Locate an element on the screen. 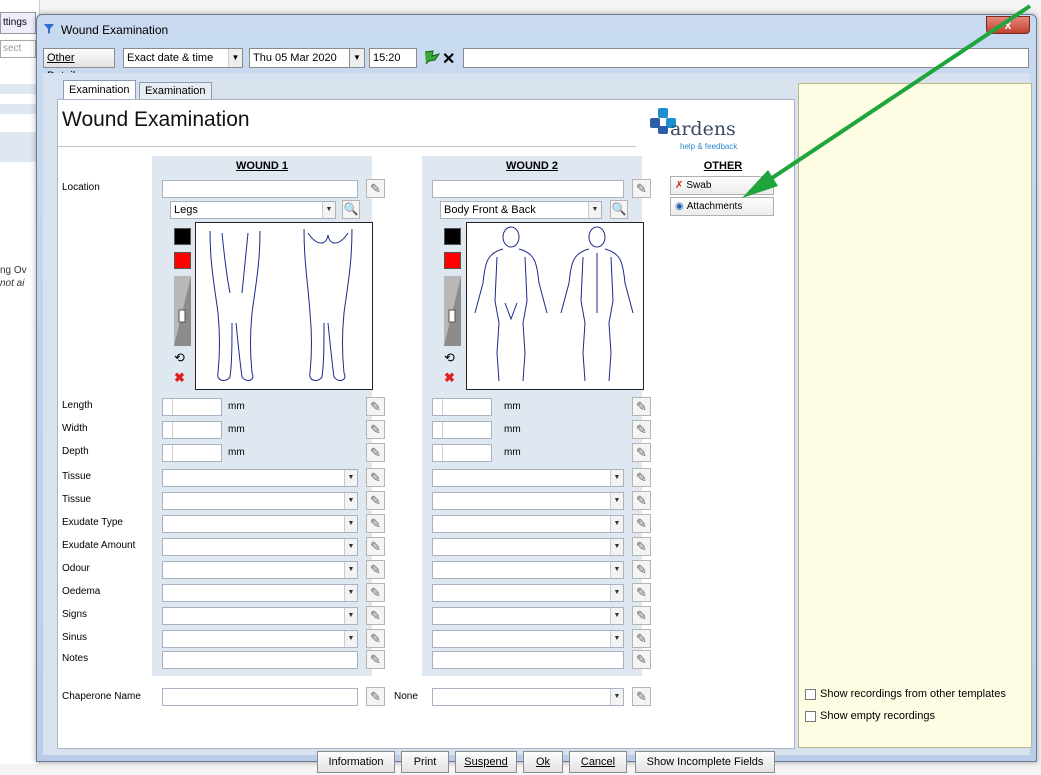 This screenshot has height=775, width=1041. date-dropdown-button: ▼ is located at coordinates (357, 58).